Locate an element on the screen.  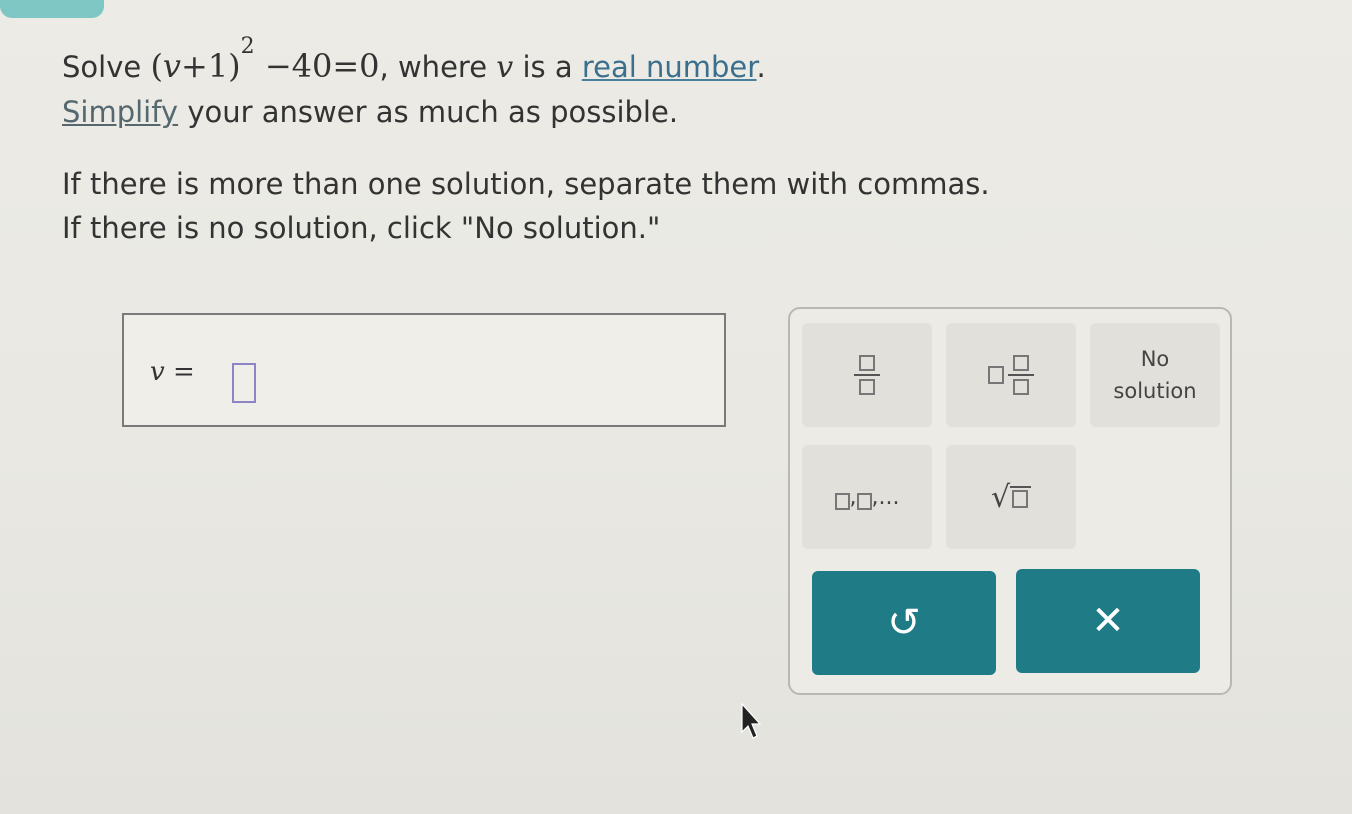
mixed-number-icon is located at coordinates (1011, 375).